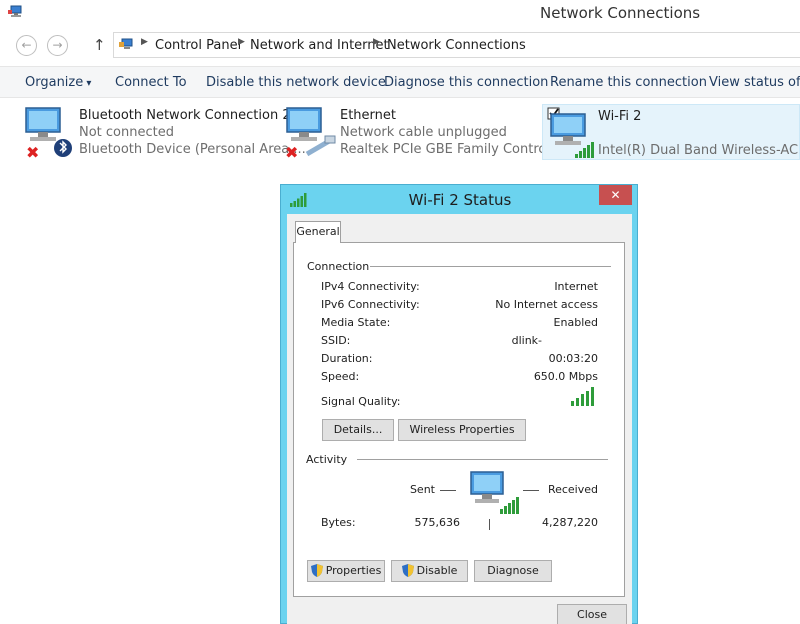 This screenshot has height=624, width=800. What do you see at coordinates (494, 492) in the screenshot?
I see `network-activity-icon` at bounding box center [494, 492].